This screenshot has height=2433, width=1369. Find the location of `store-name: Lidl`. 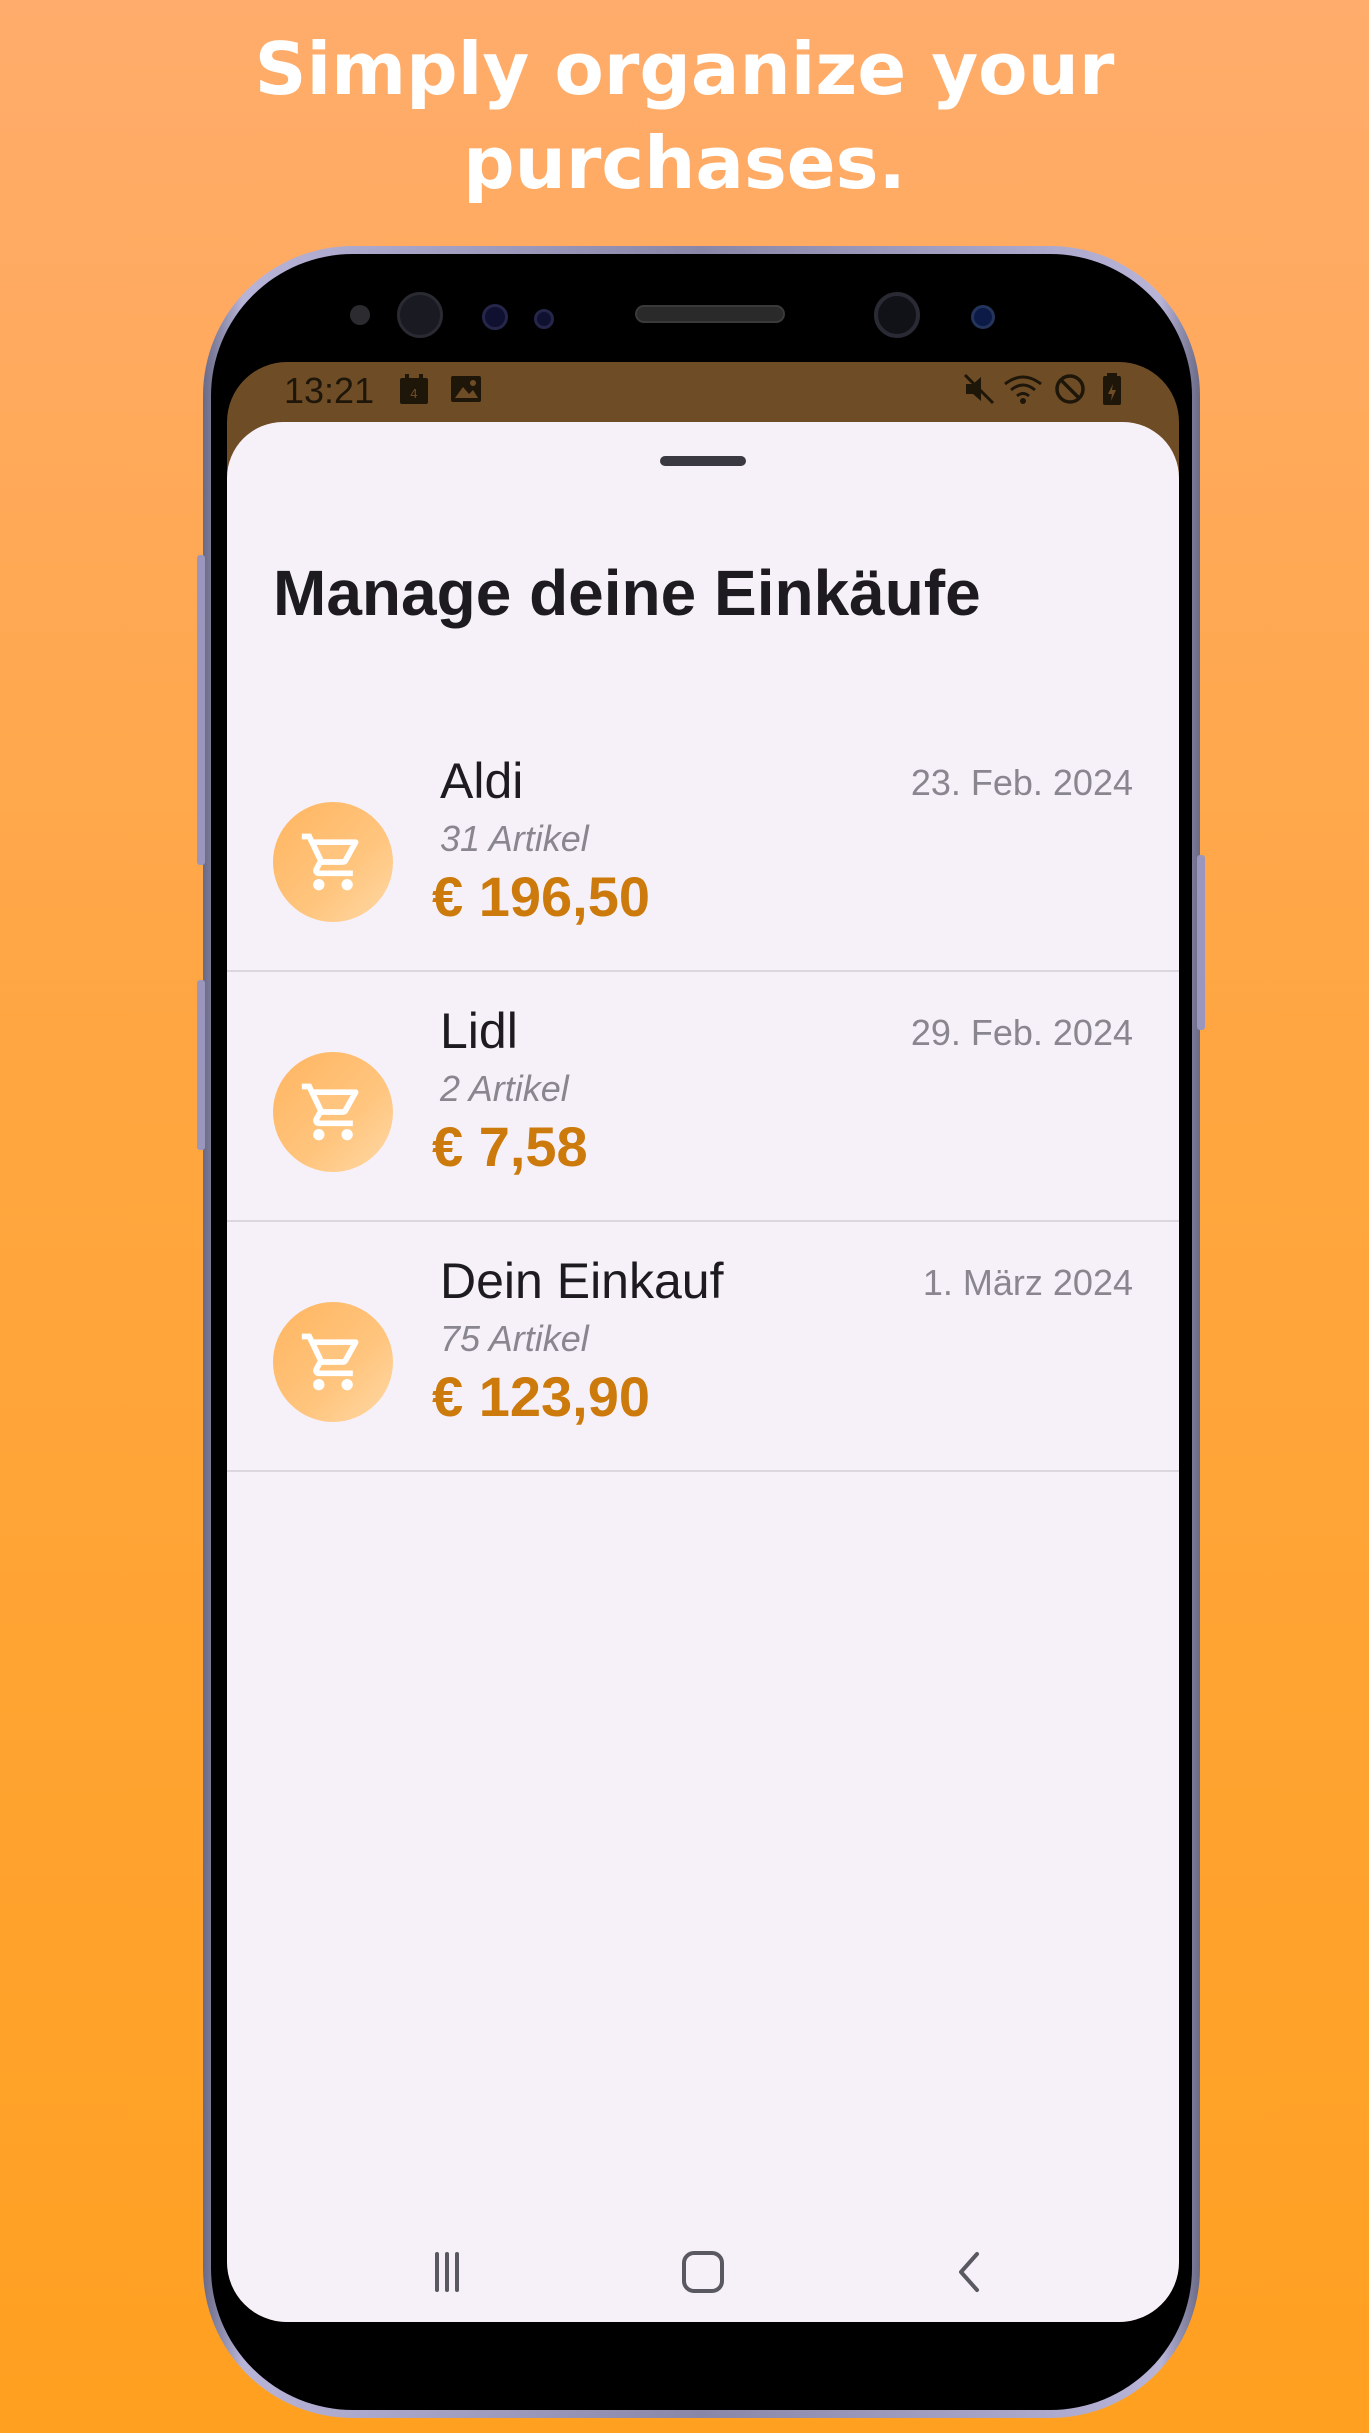

store-name: Lidl is located at coordinates (479, 1031).